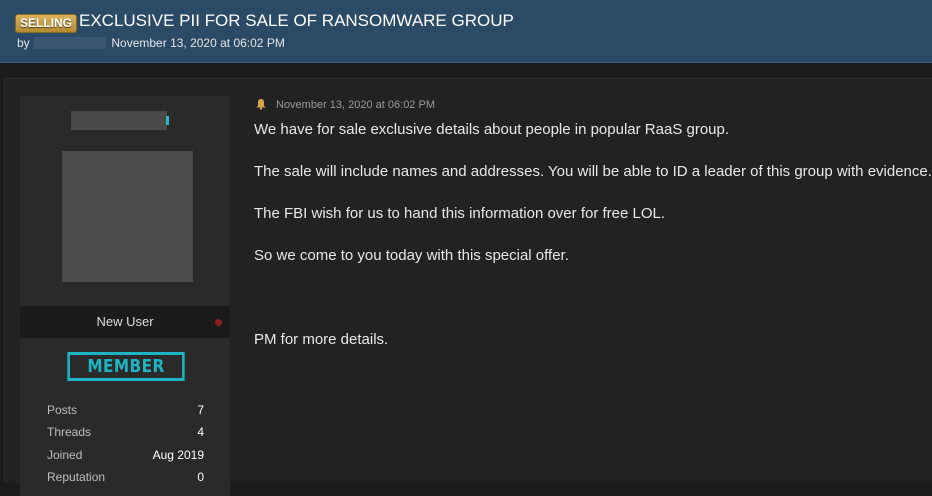 This screenshot has width=932, height=496. I want to click on stat-value: 4, so click(200, 432).